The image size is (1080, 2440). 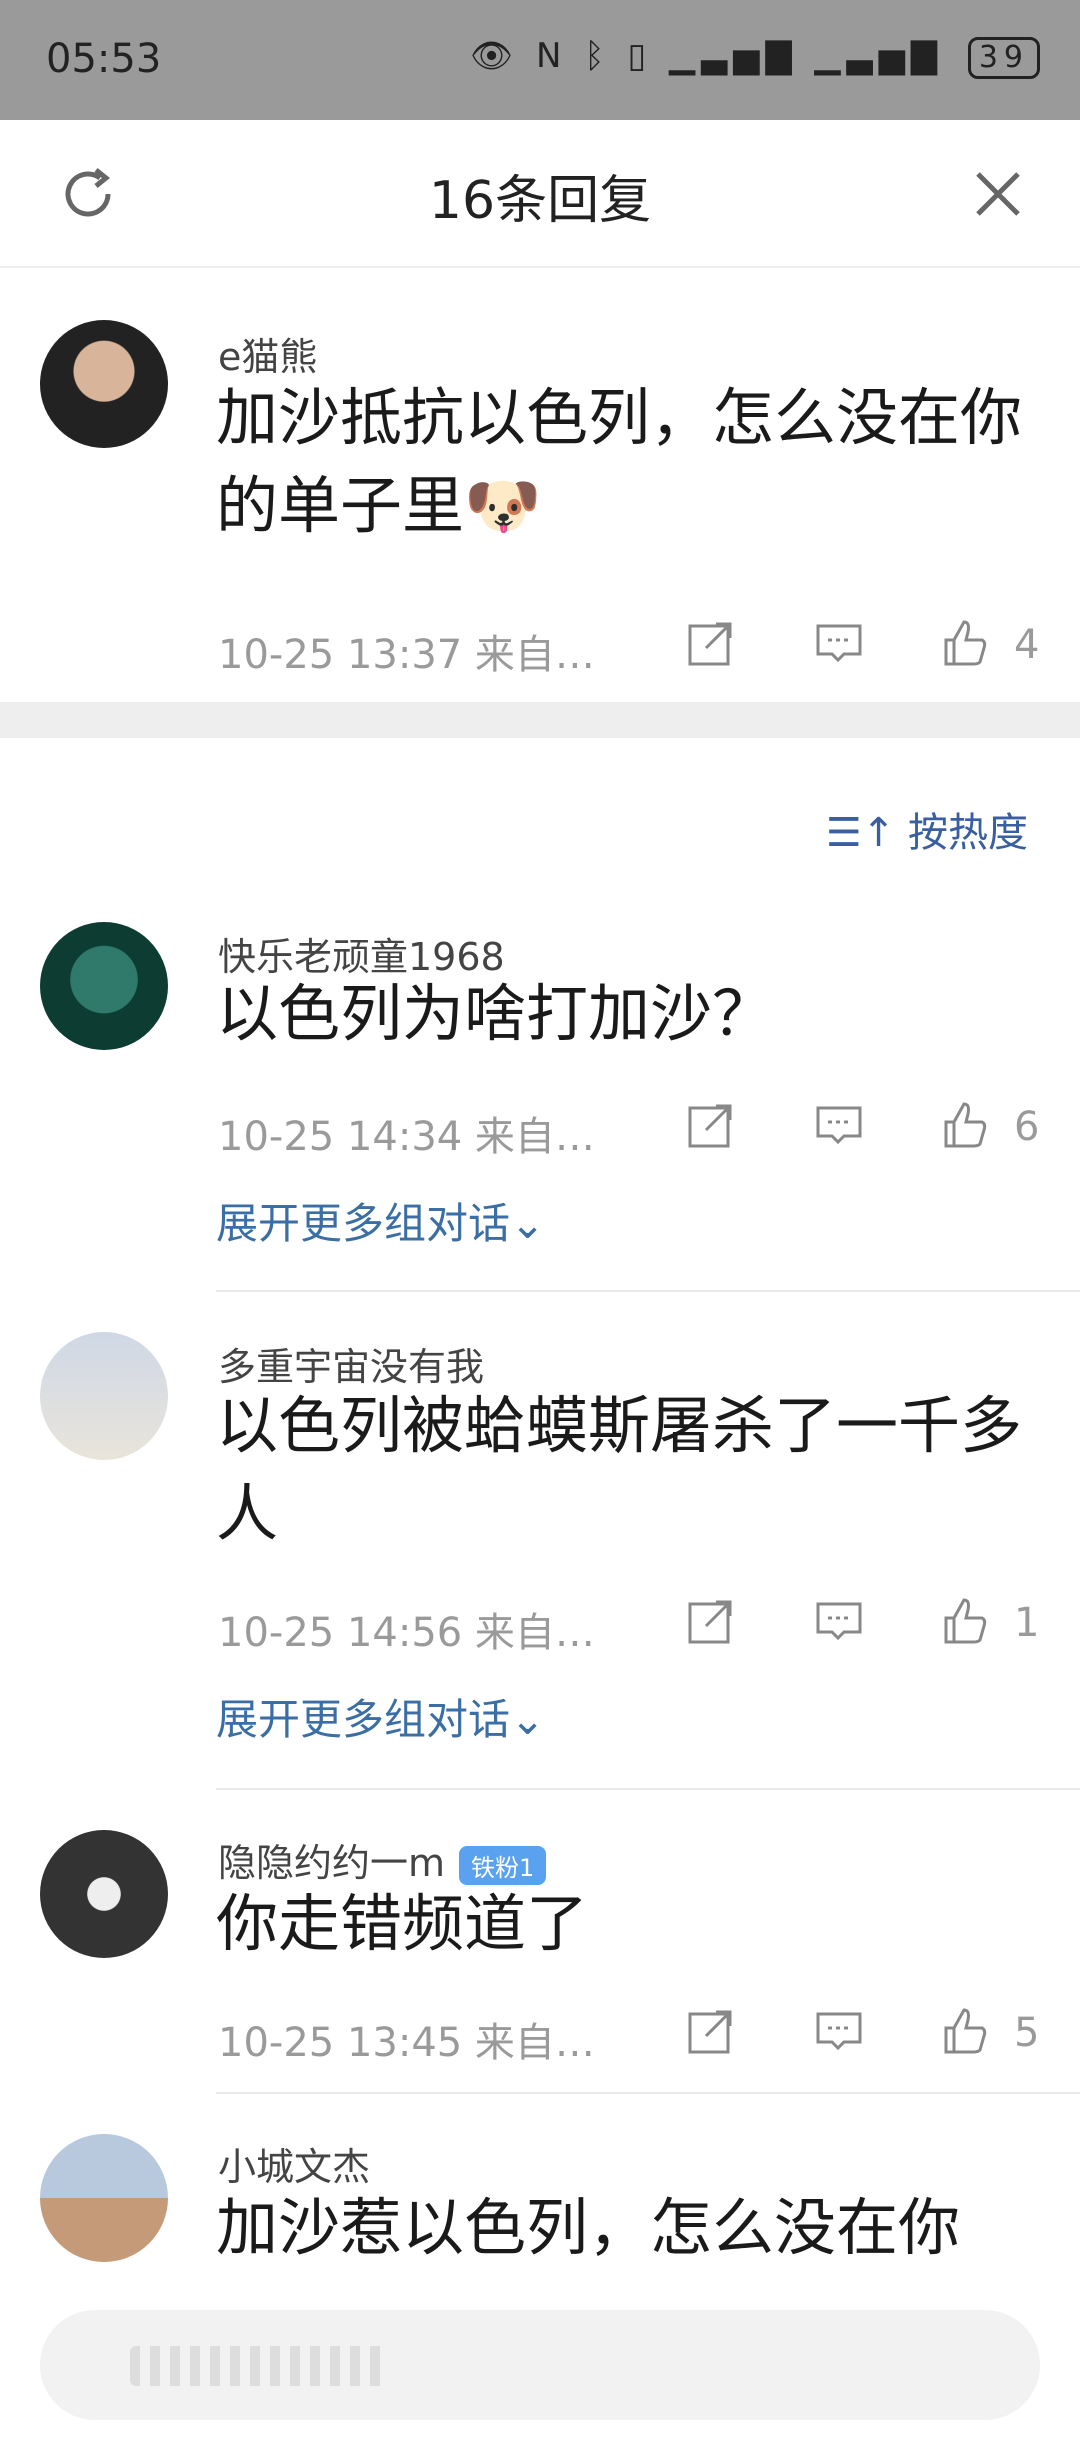 I want to click on close-icon, so click(x=998, y=194).